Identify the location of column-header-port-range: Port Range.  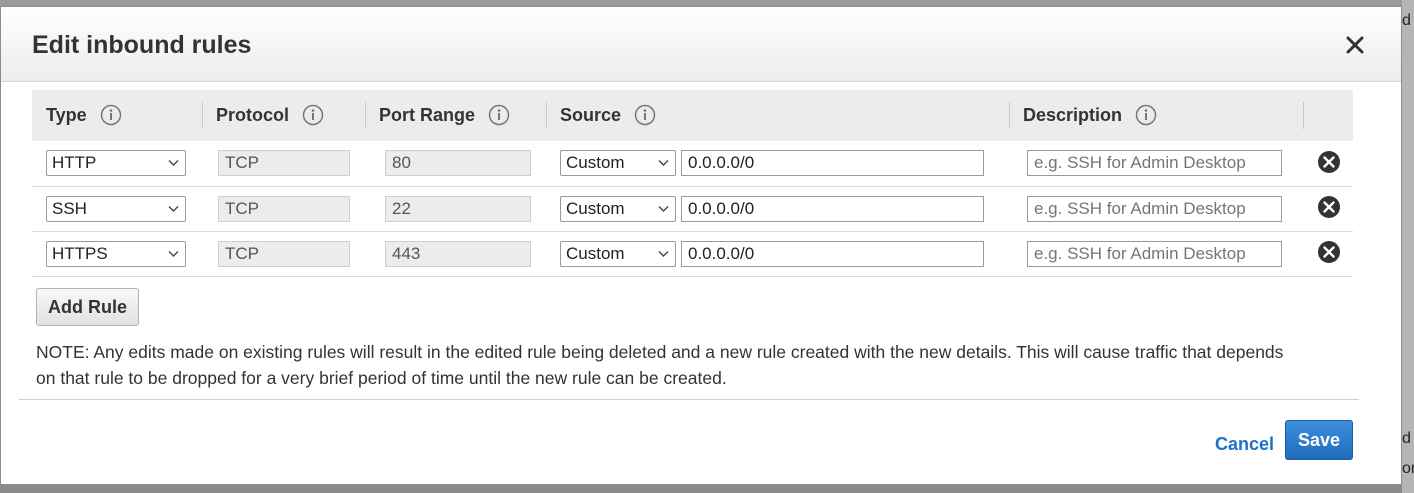
(455, 115).